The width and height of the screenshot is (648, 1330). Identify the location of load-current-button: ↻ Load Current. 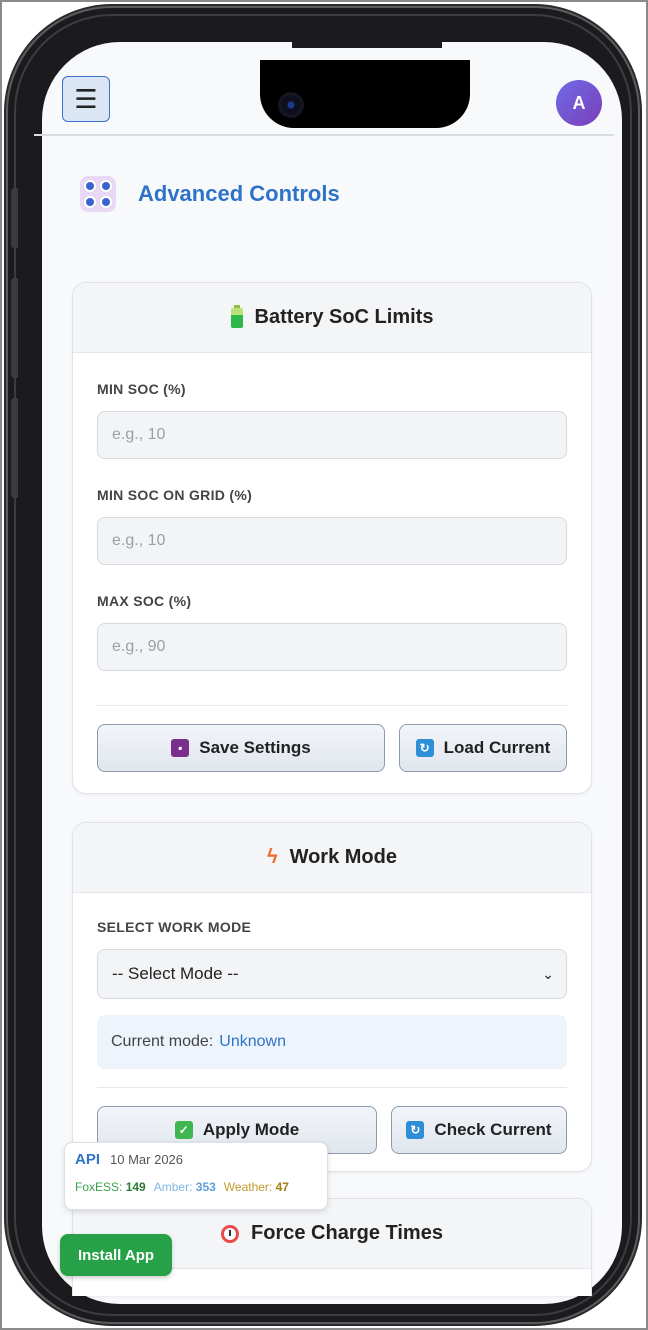
(483, 748).